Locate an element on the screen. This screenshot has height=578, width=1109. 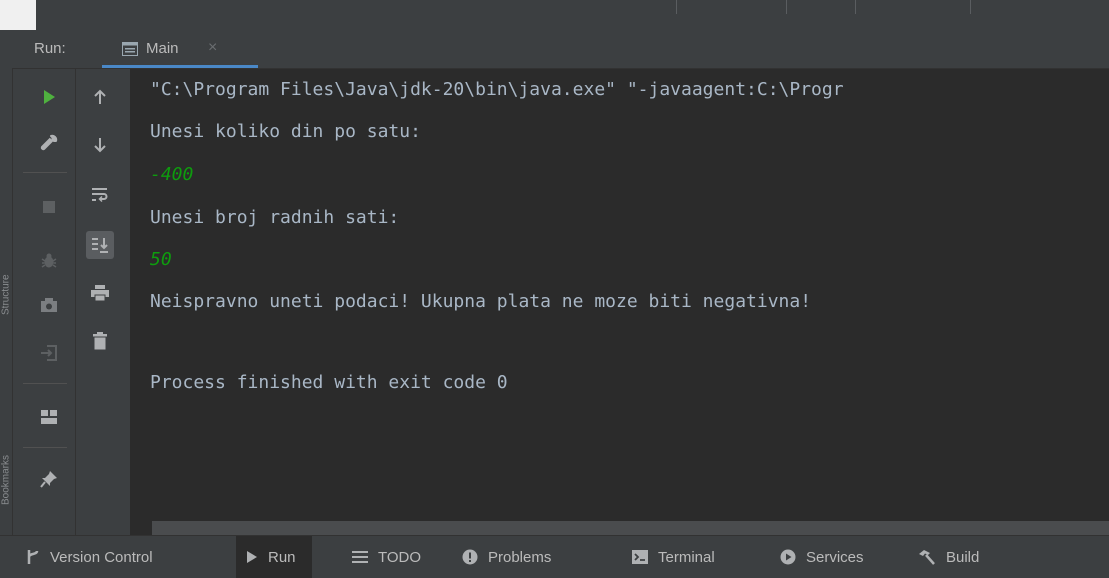
list-icon is located at coordinates (360, 557).